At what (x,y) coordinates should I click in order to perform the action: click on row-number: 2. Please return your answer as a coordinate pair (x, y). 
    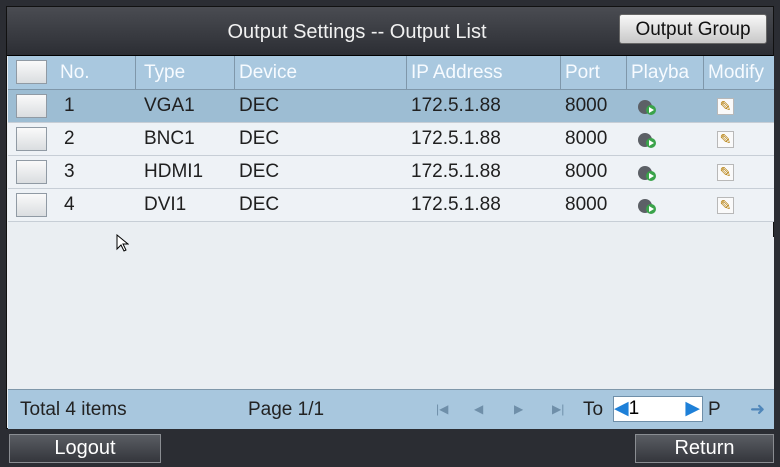
    Looking at the image, I should click on (69, 138).